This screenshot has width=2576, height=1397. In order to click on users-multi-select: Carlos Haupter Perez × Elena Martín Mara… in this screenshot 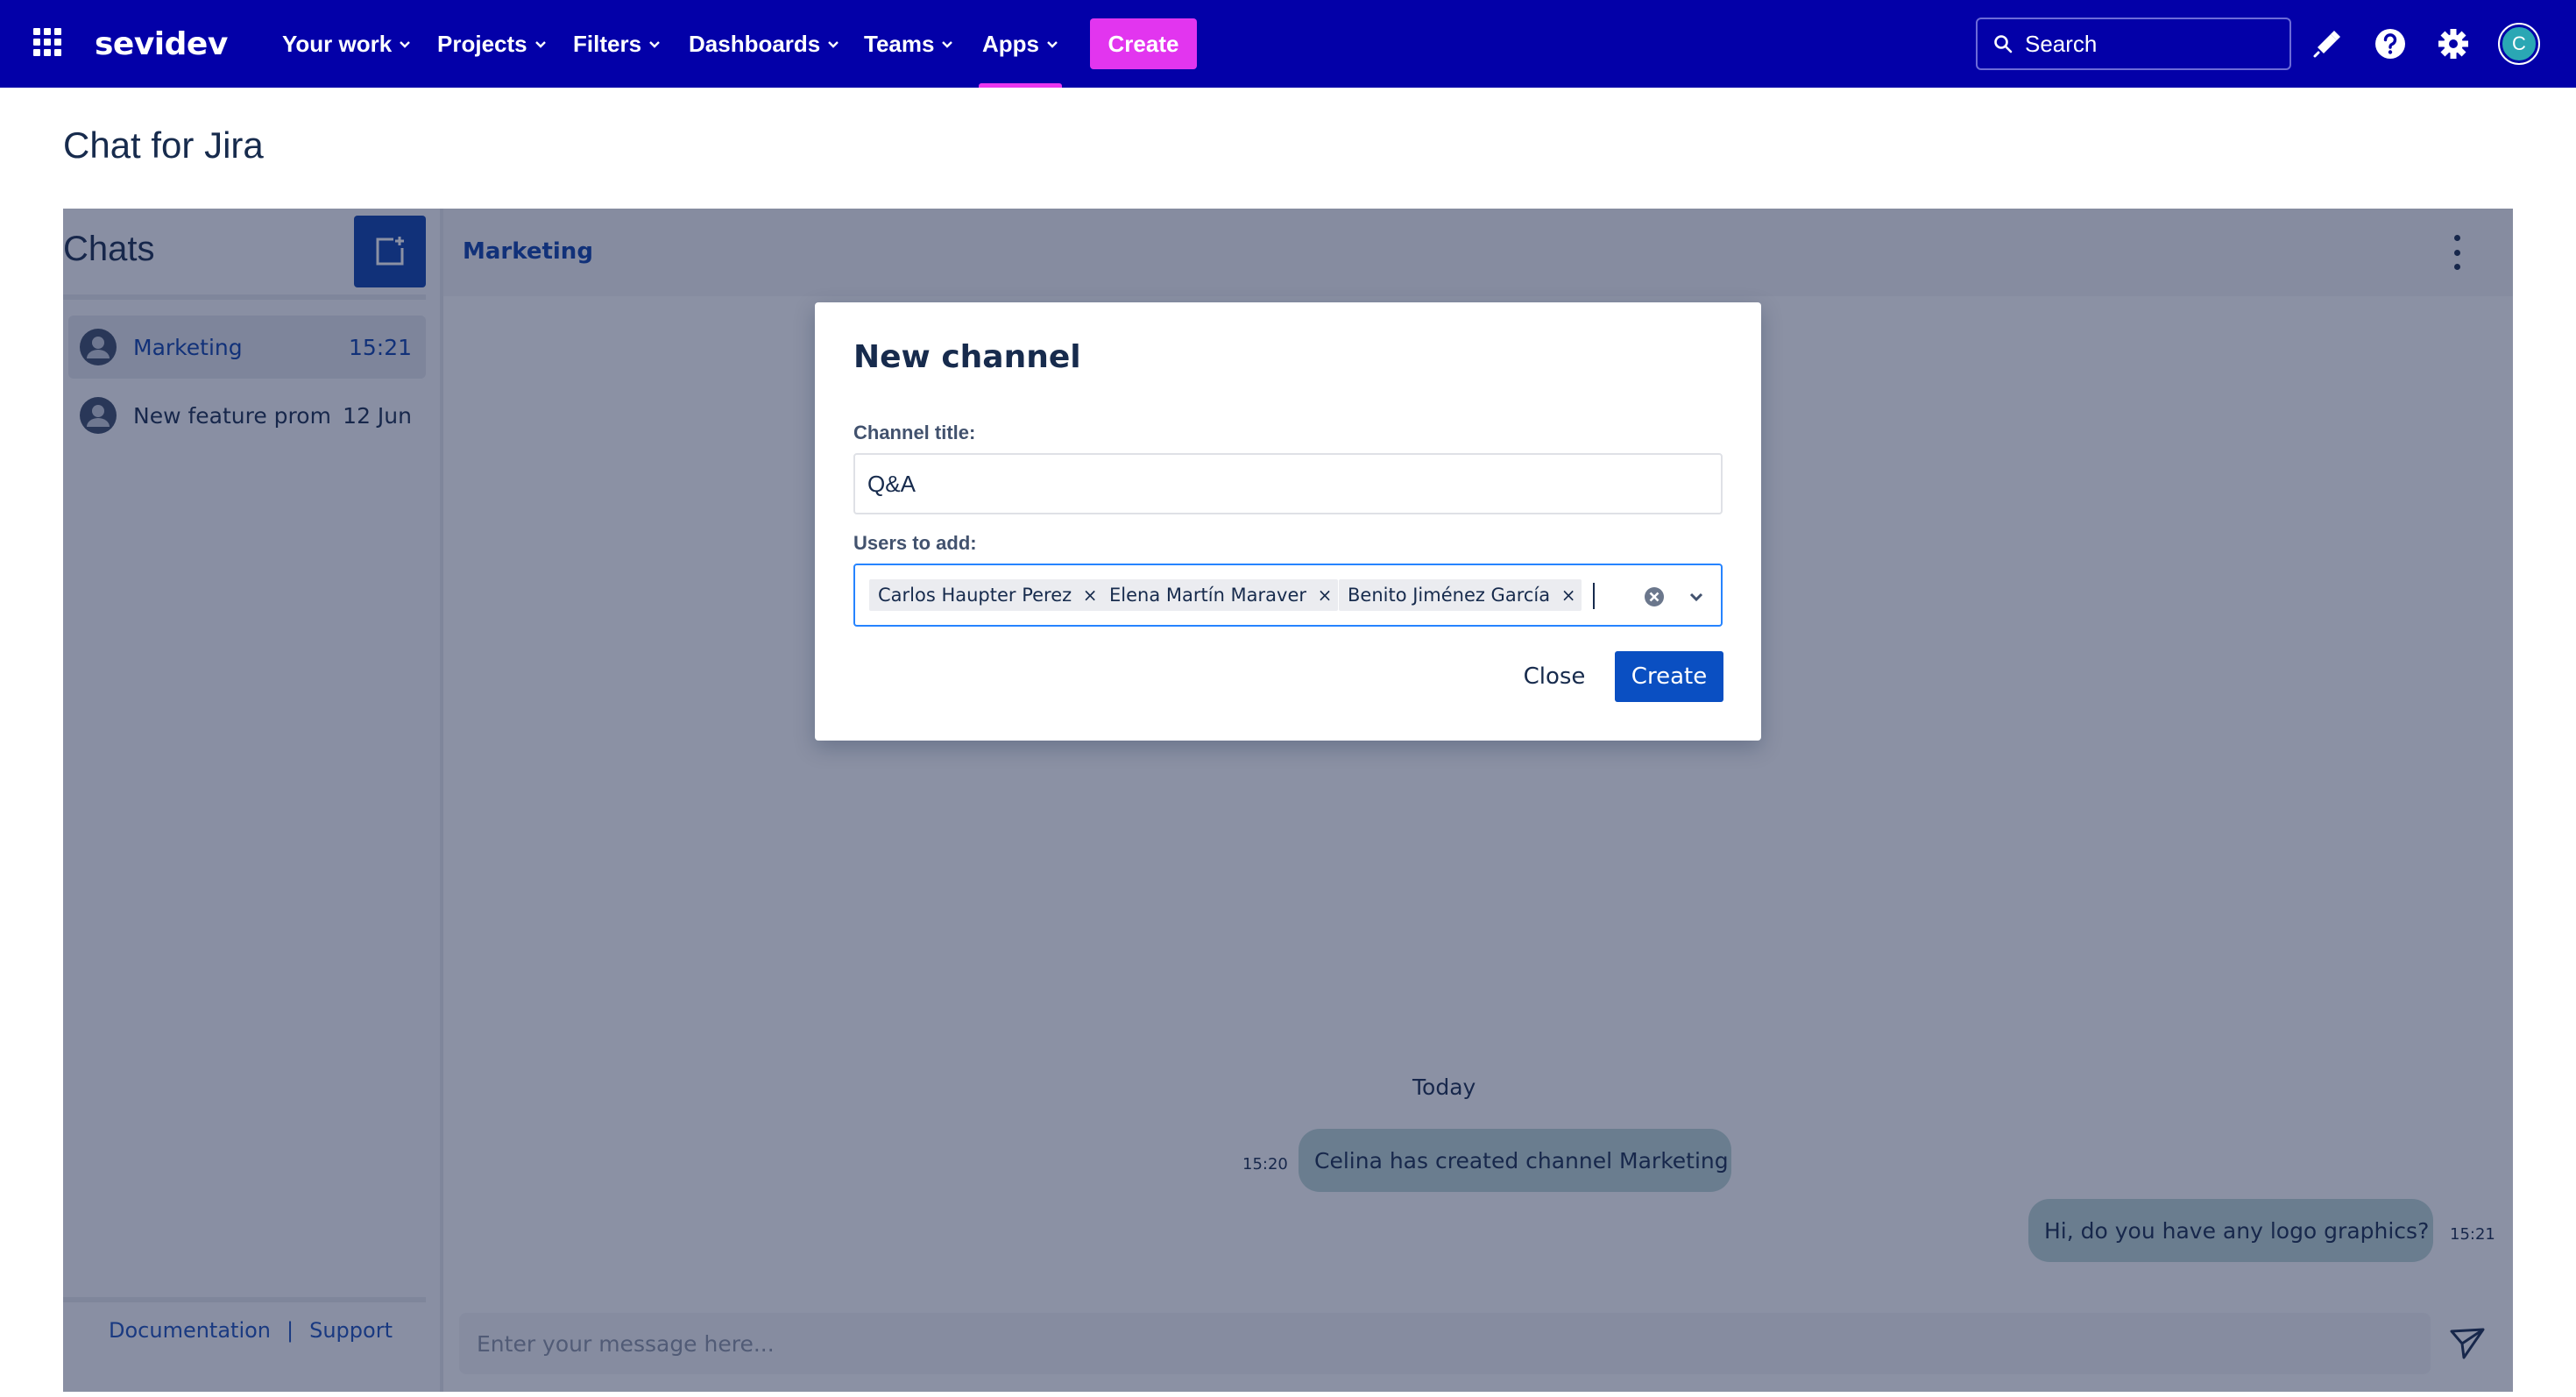, I will do `click(1288, 595)`.